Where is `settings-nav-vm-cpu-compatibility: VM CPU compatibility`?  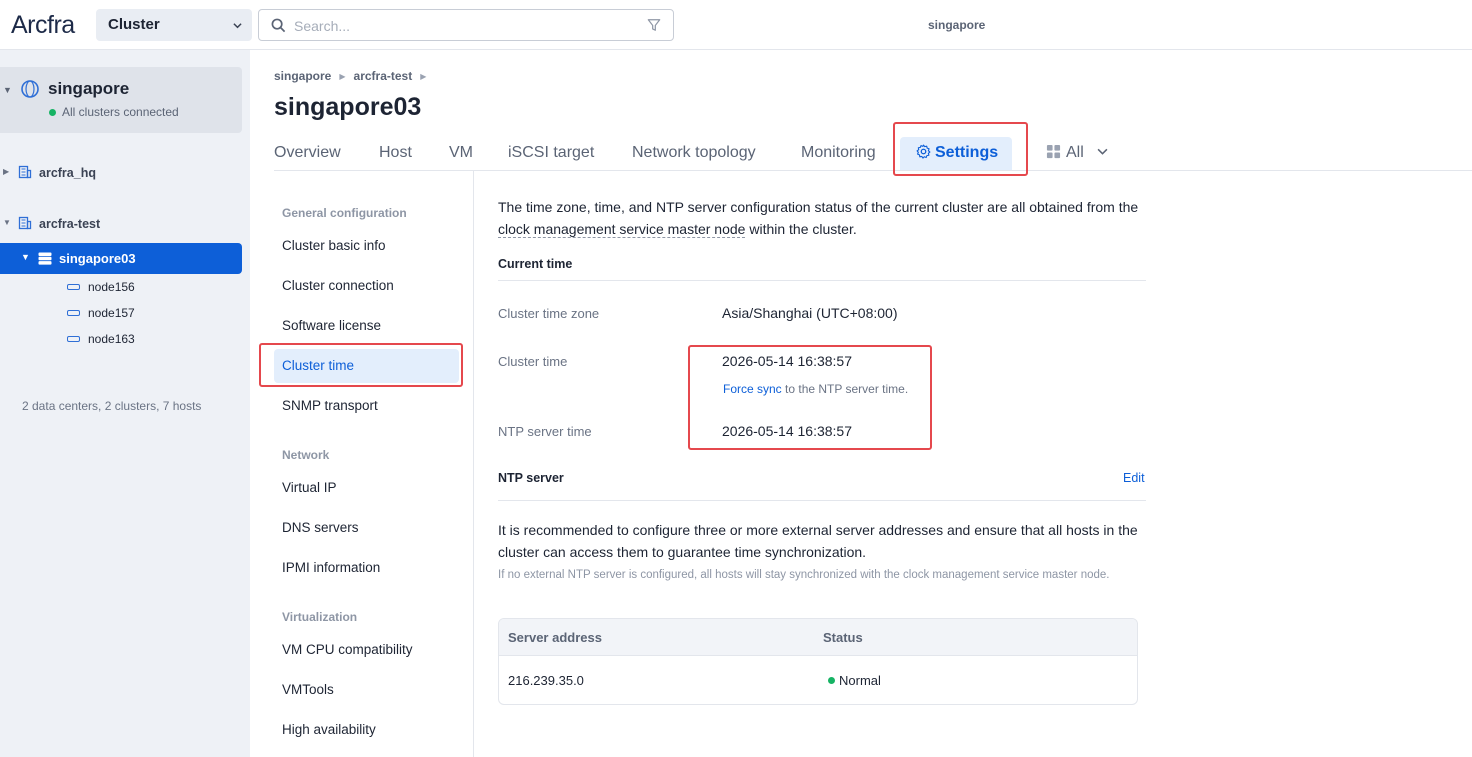 settings-nav-vm-cpu-compatibility: VM CPU compatibility is located at coordinates (366, 650).